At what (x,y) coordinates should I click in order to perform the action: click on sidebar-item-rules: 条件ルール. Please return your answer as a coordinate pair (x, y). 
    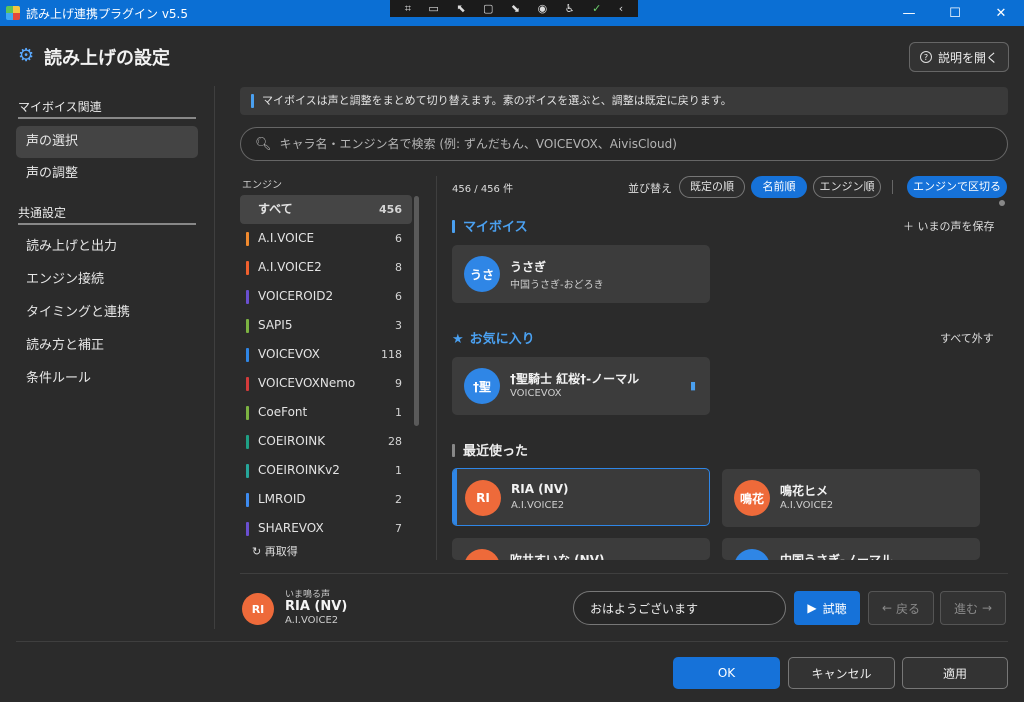
    Looking at the image, I should click on (107, 379).